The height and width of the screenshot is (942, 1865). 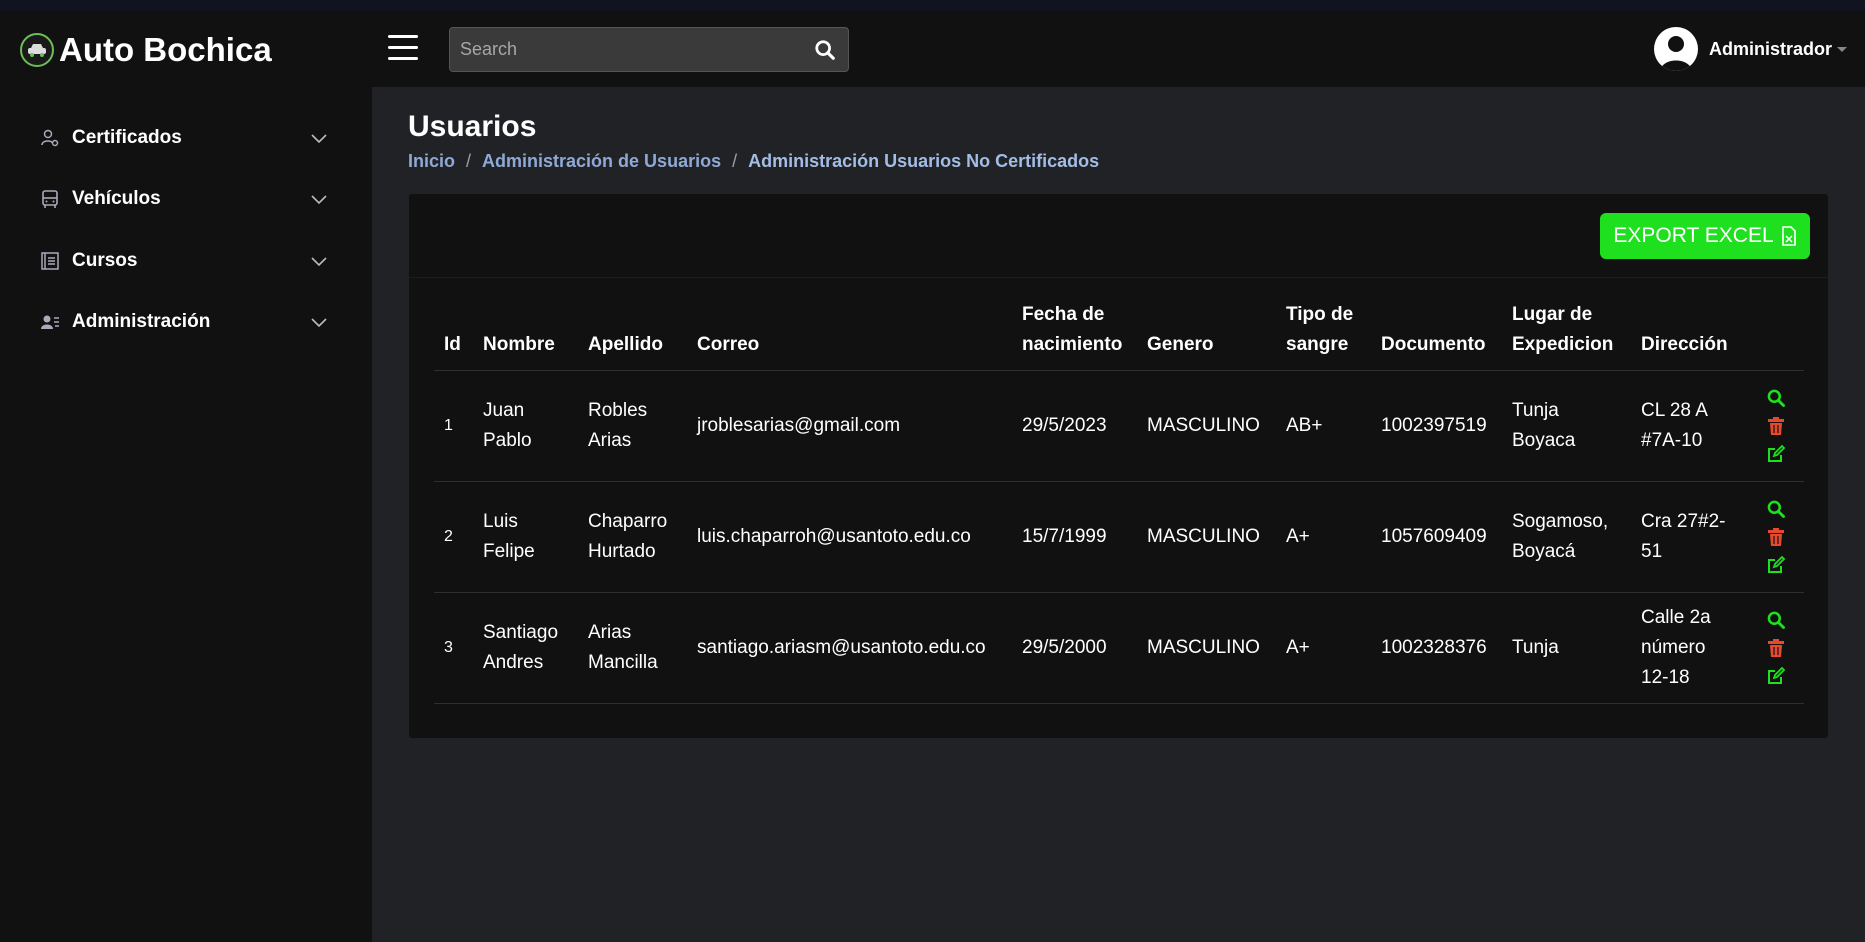 What do you see at coordinates (116, 198) in the screenshot?
I see `sidebar-item-label: Vehículos` at bounding box center [116, 198].